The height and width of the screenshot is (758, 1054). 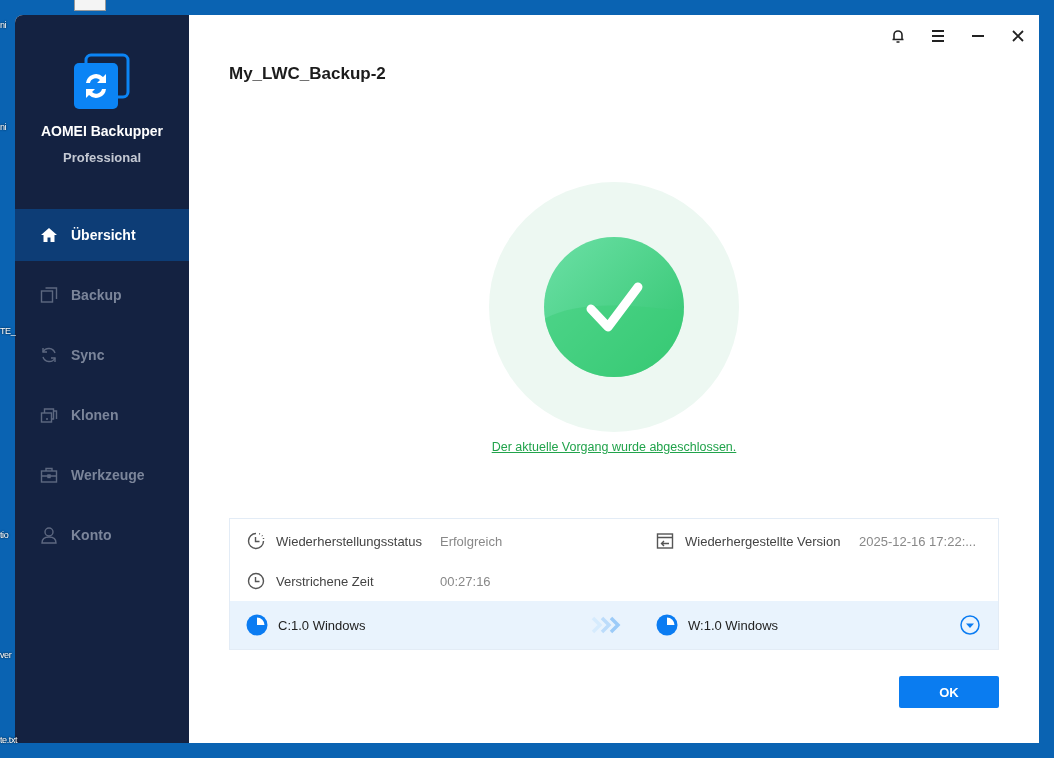 I want to click on desktop-label: te.txt, so click(x=9, y=740).